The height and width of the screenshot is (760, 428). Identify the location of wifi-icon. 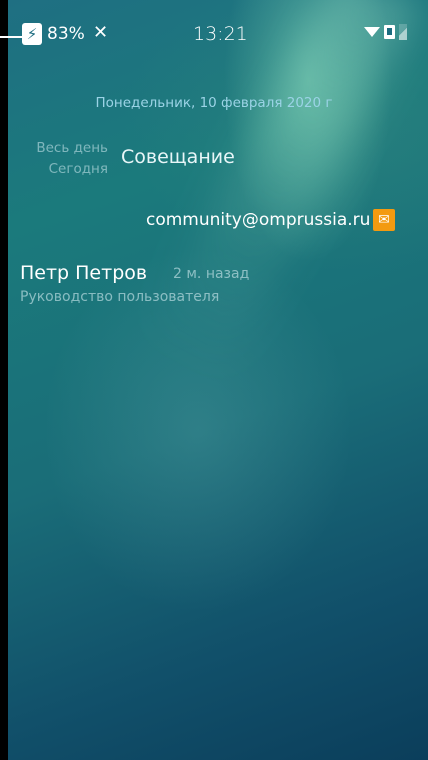
(372, 32).